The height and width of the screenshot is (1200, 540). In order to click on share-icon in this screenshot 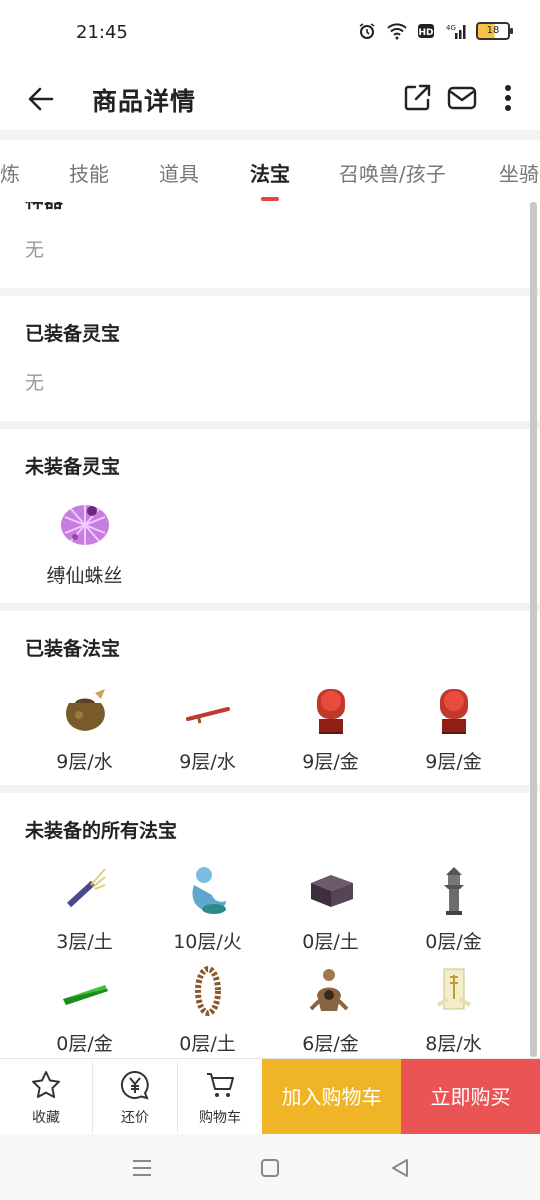, I will do `click(417, 98)`.